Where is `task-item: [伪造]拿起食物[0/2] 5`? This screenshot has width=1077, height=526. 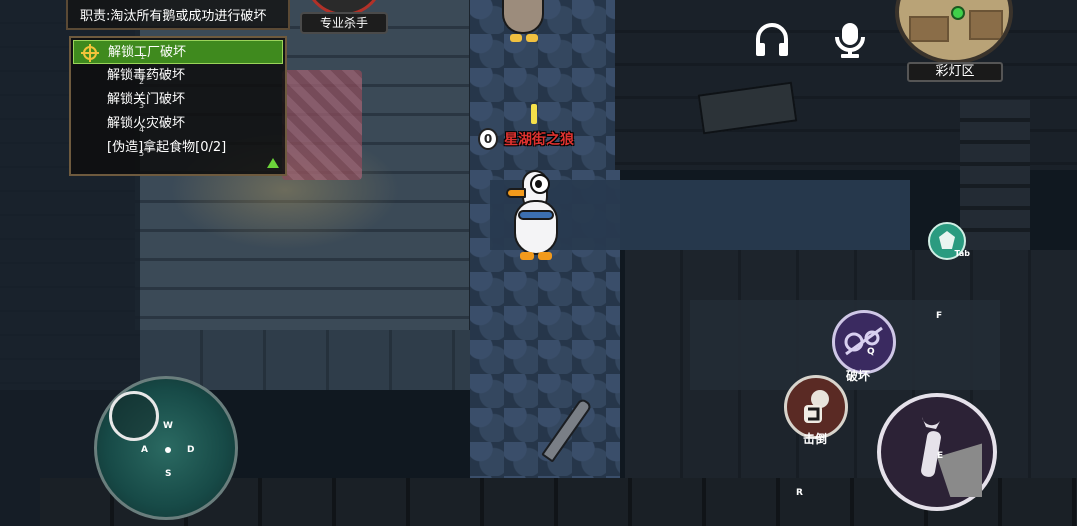 task-item: [伪造]拿起食物[0/2] 5 is located at coordinates (178, 148).